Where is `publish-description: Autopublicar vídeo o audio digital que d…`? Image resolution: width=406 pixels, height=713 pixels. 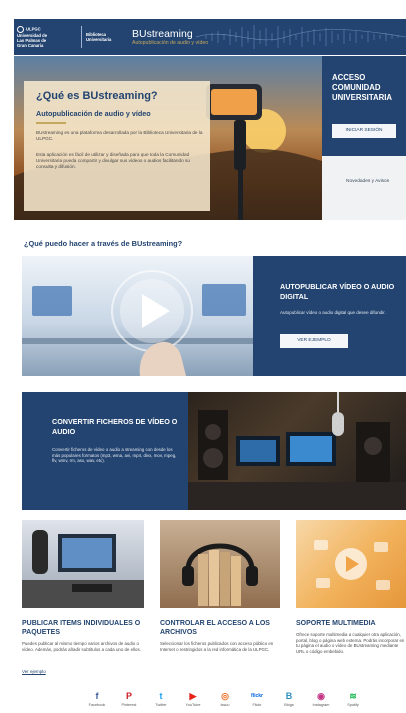 publish-description: Autopublicar vídeo o audio digital que d… is located at coordinates (333, 312).